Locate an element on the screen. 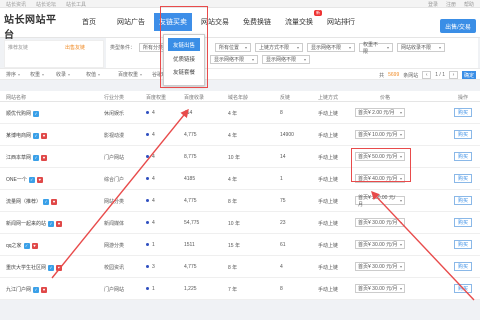  site-name: 流量网（推荐） is located at coordinates (23, 201).